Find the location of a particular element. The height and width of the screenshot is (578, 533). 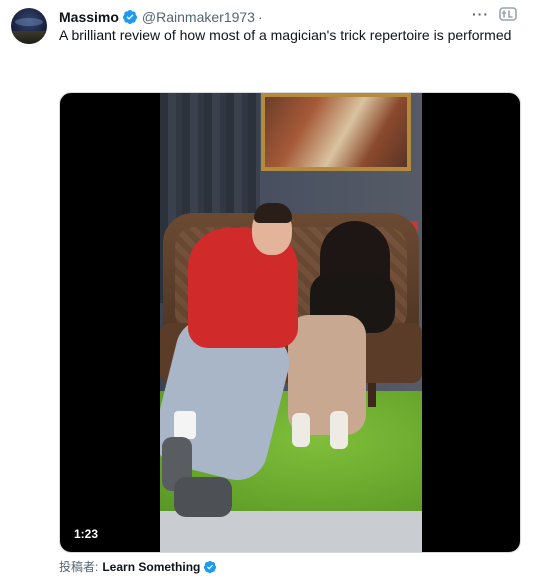

avatar-landscape is located at coordinates (29, 37).